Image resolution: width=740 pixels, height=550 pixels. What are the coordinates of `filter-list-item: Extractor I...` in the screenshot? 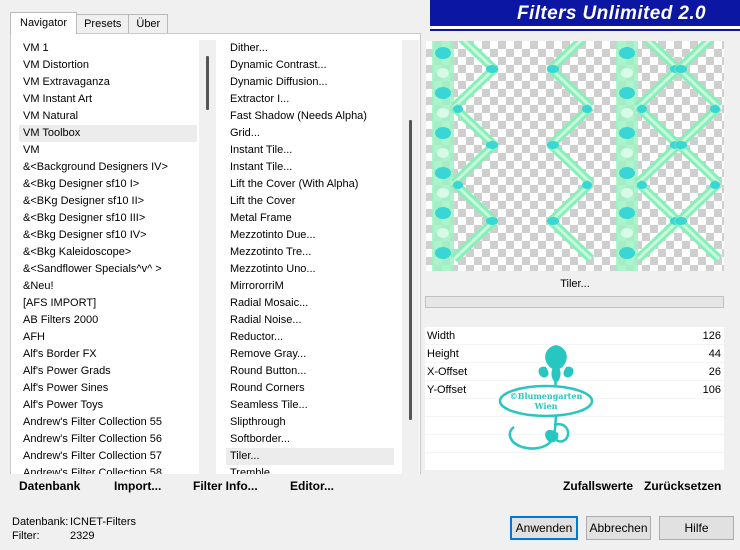 It's located at (310, 99).